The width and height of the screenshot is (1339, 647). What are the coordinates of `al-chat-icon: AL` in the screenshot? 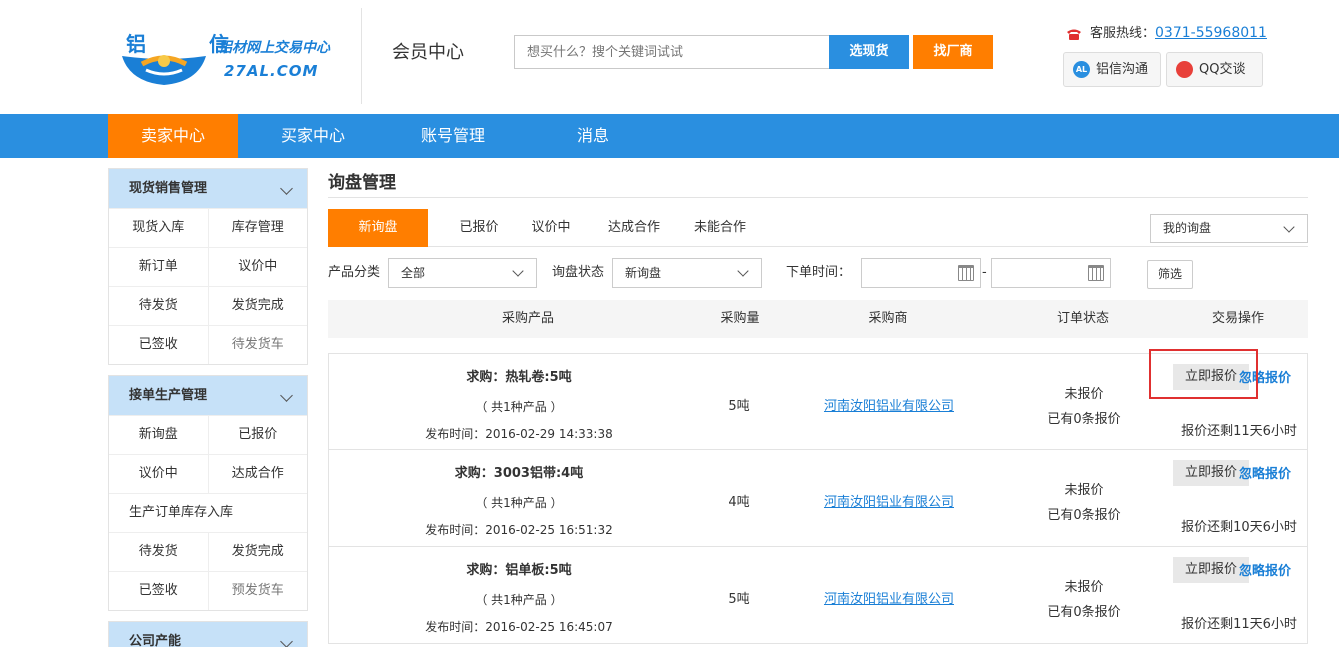 It's located at (1081, 69).